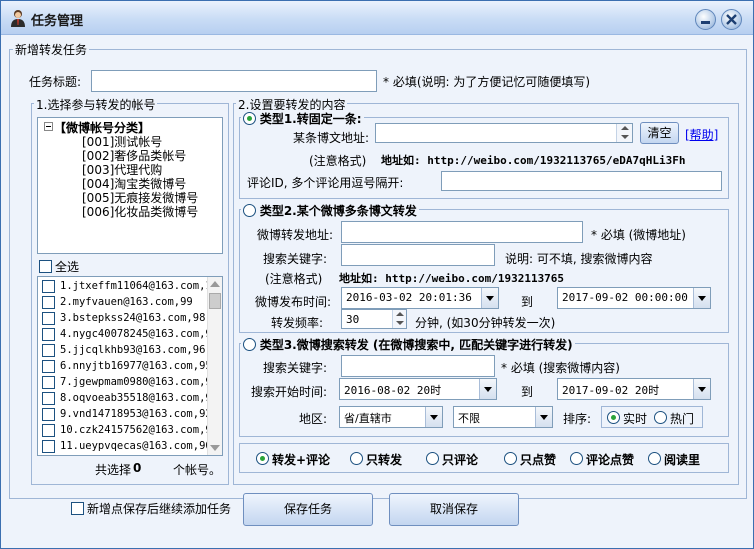  What do you see at coordinates (391, 417) in the screenshot?
I see `region-province-select: 省/直辖市` at bounding box center [391, 417].